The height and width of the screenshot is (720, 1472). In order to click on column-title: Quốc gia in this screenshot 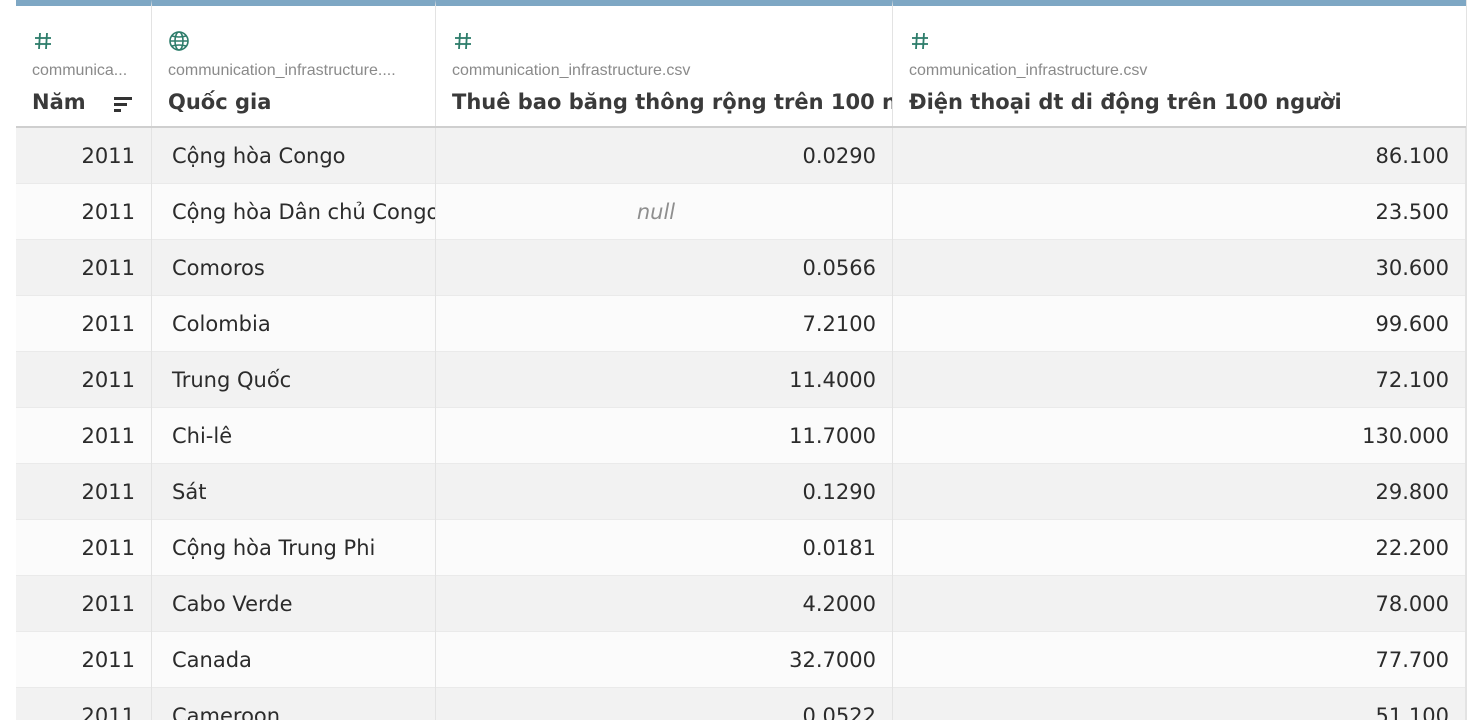, I will do `click(220, 102)`.